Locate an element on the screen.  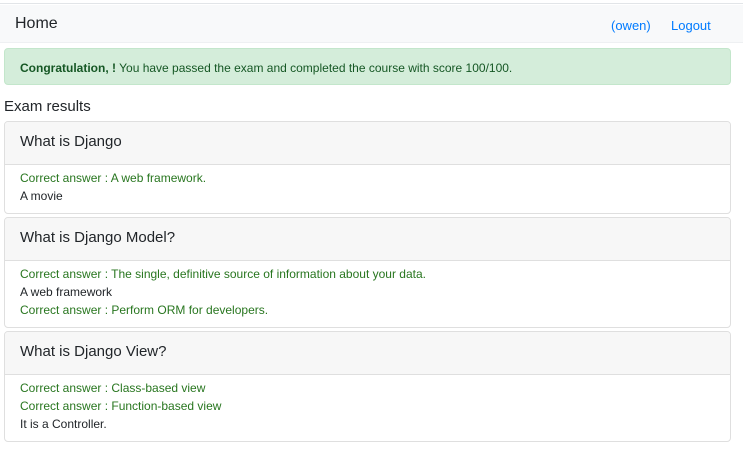
user-link: (owen) is located at coordinates (631, 25).